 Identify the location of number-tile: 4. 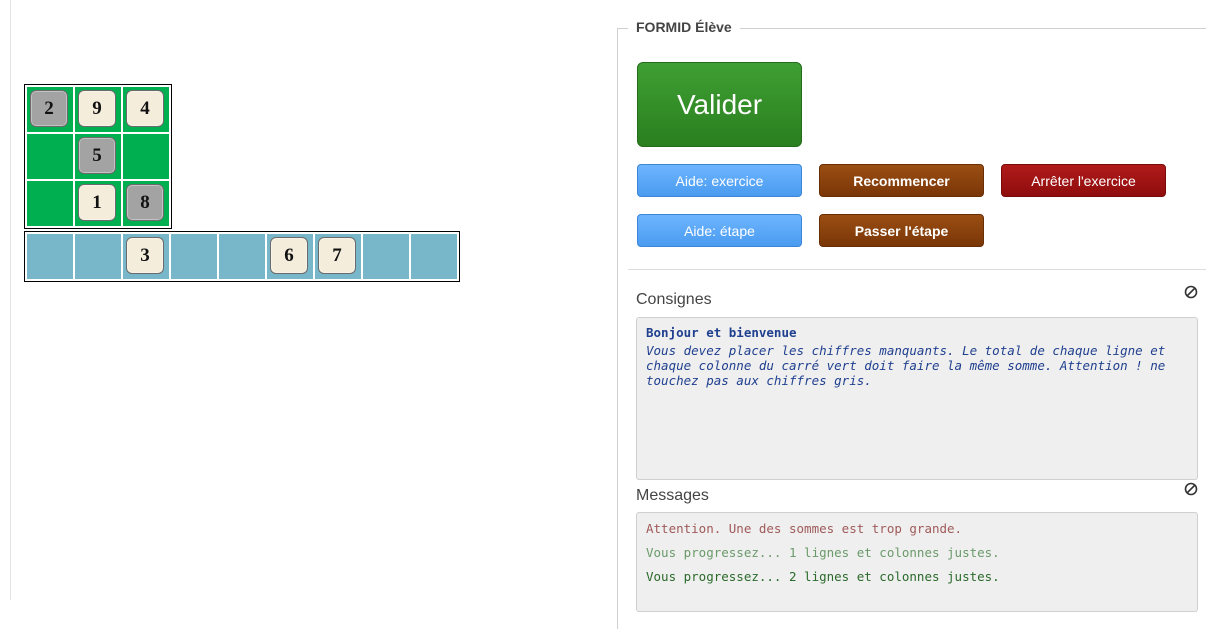
(145, 108).